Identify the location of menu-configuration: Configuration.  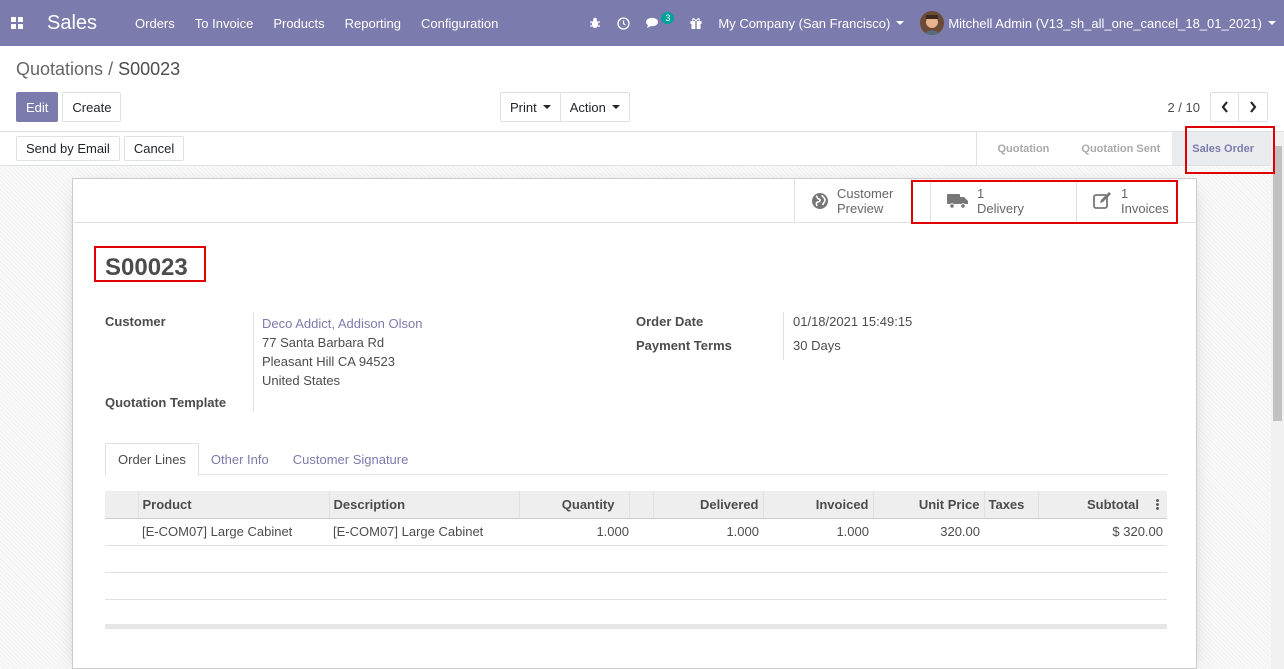
(459, 23).